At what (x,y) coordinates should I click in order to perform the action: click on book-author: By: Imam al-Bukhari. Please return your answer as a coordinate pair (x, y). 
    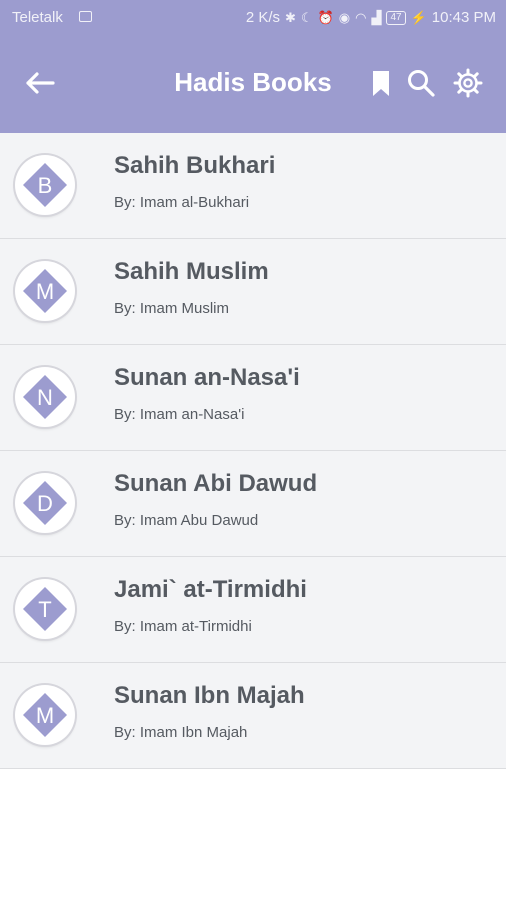
    Looking at the image, I should click on (182, 202).